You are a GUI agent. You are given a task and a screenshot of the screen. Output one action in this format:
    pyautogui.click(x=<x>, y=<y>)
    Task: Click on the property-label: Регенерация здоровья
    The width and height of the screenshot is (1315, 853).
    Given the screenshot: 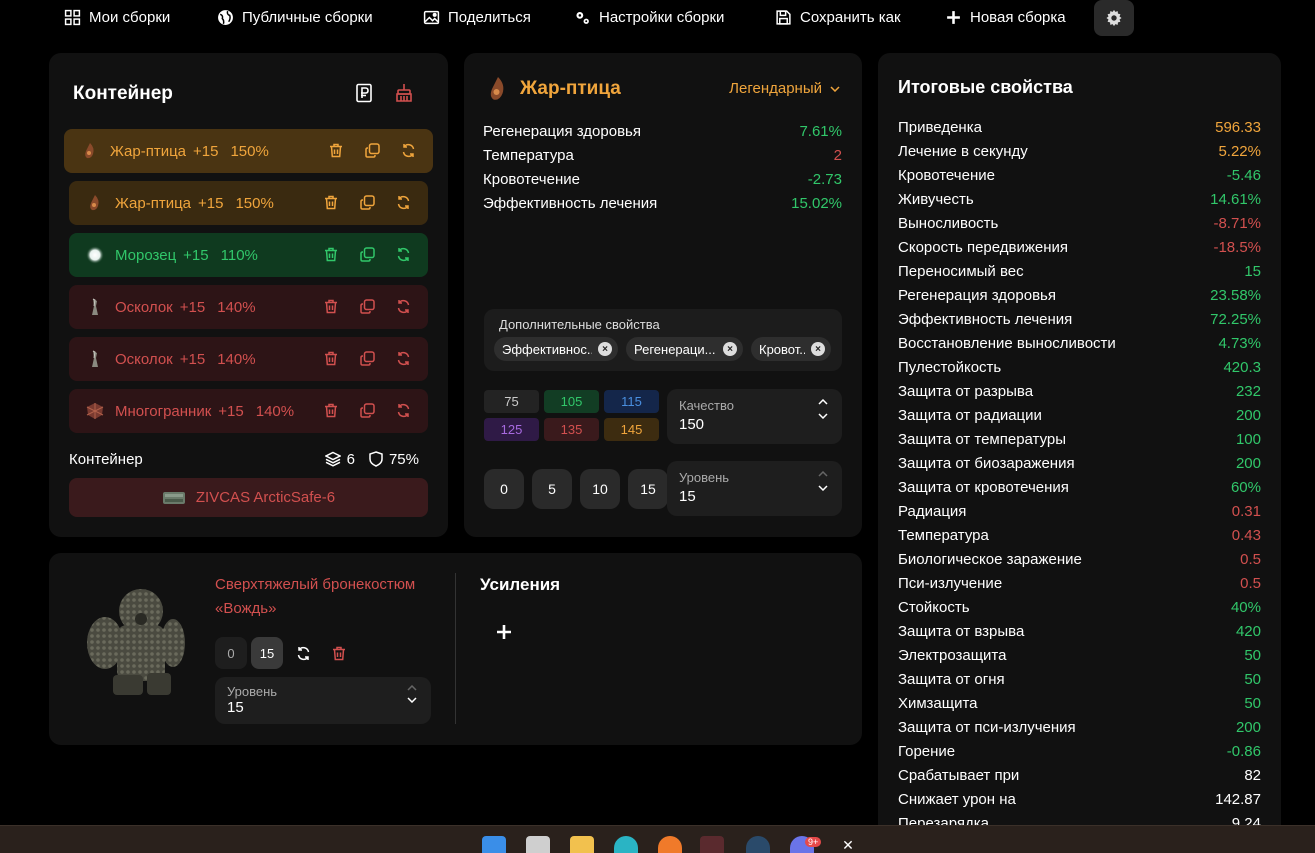 What is the action you would take?
    pyautogui.click(x=562, y=131)
    